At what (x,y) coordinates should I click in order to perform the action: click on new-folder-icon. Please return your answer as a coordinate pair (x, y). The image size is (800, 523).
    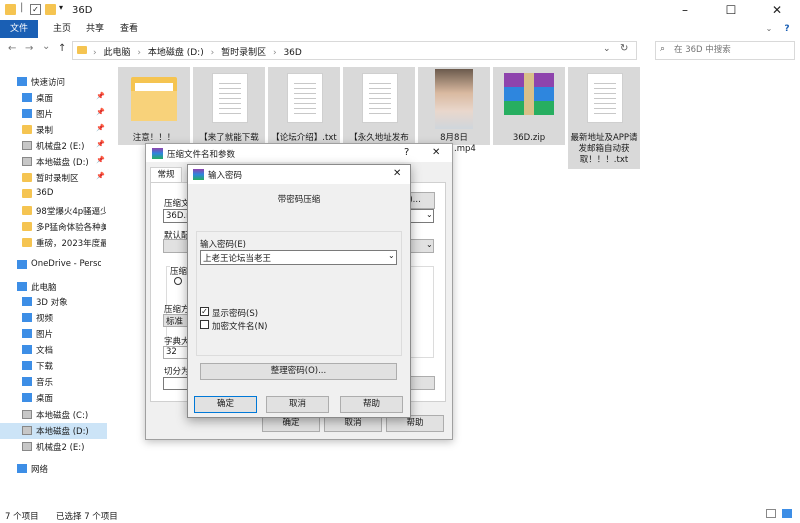
    Looking at the image, I should click on (50, 9).